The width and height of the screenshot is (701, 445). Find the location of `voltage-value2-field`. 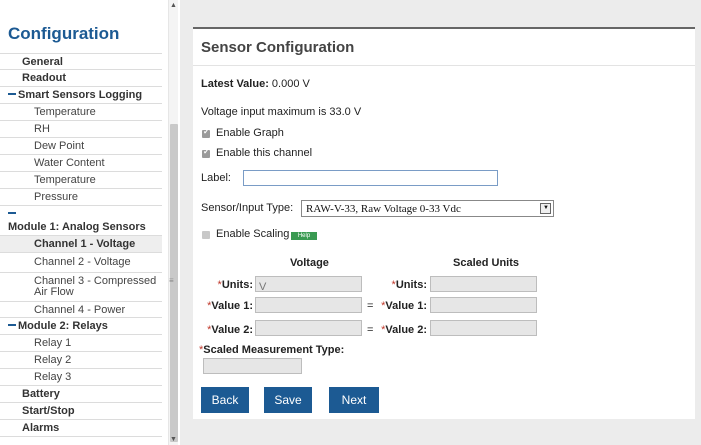

voltage-value2-field is located at coordinates (308, 329).